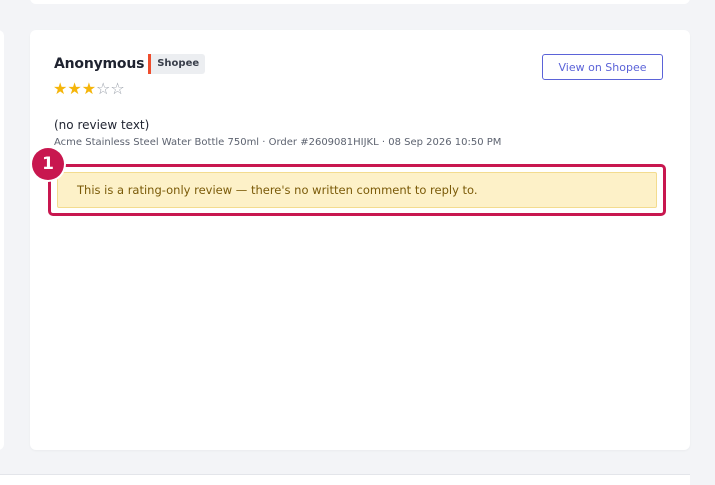 The height and width of the screenshot is (485, 715). What do you see at coordinates (99, 64) in the screenshot?
I see `reviewer-name: Anonymous` at bounding box center [99, 64].